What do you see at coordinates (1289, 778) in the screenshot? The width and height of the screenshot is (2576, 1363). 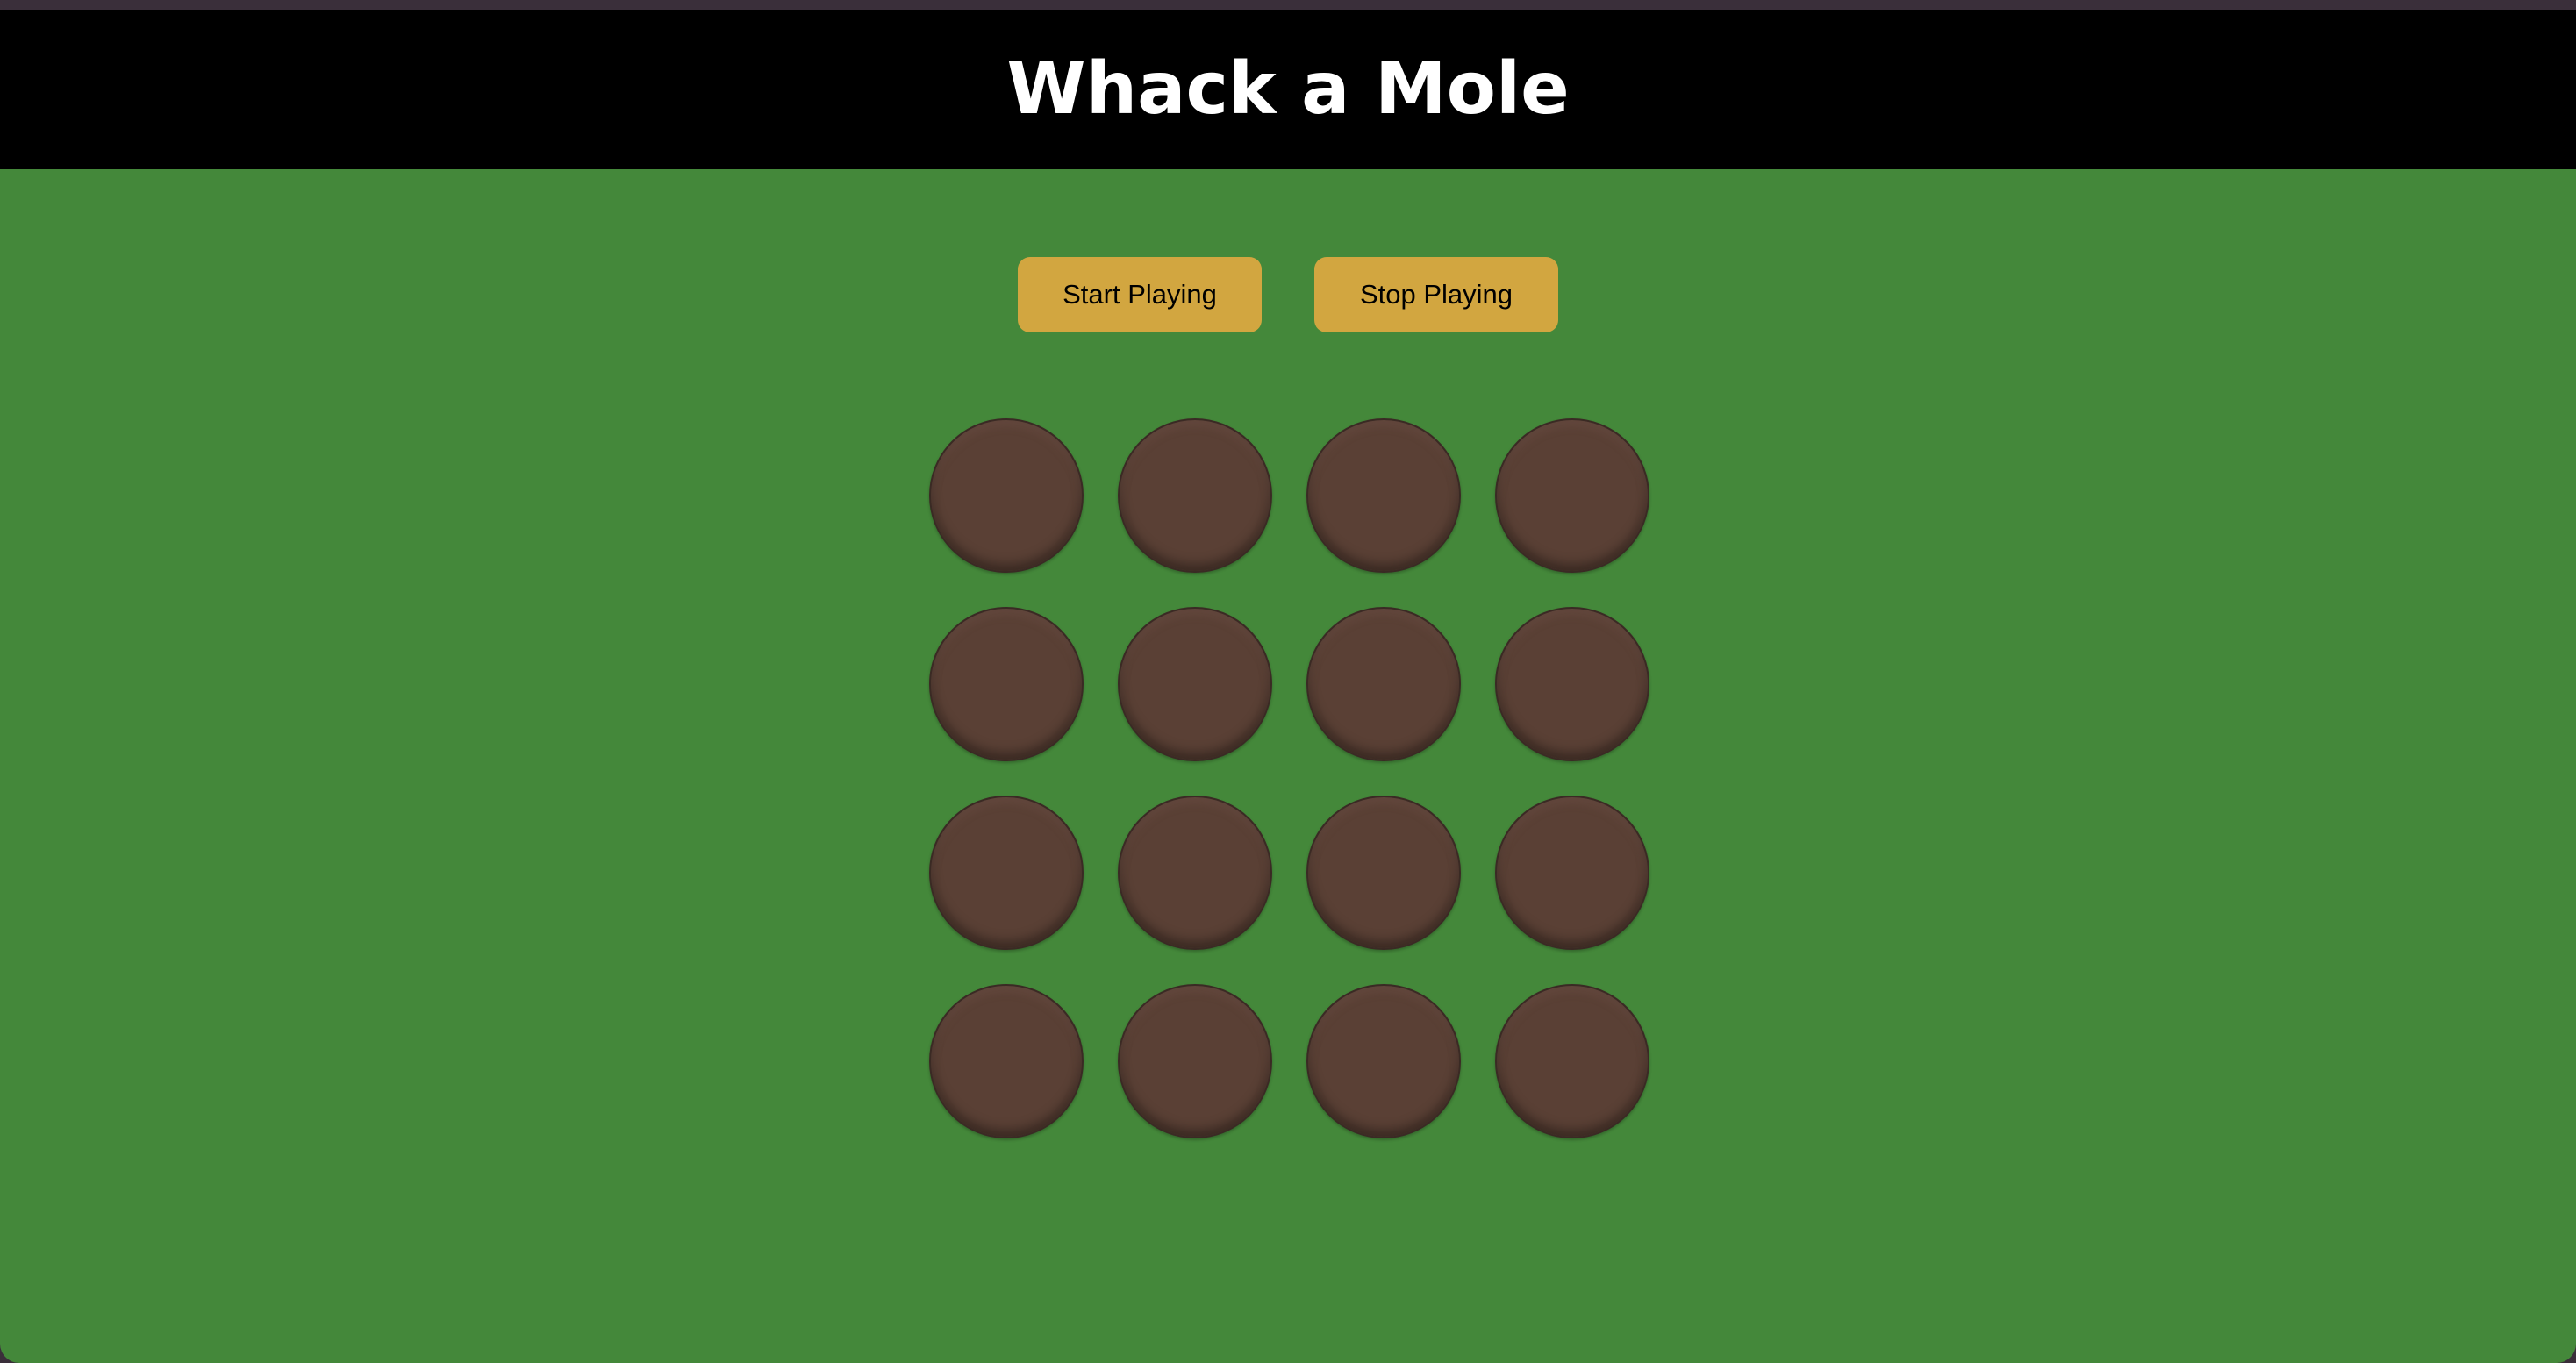 I see `game-board` at bounding box center [1289, 778].